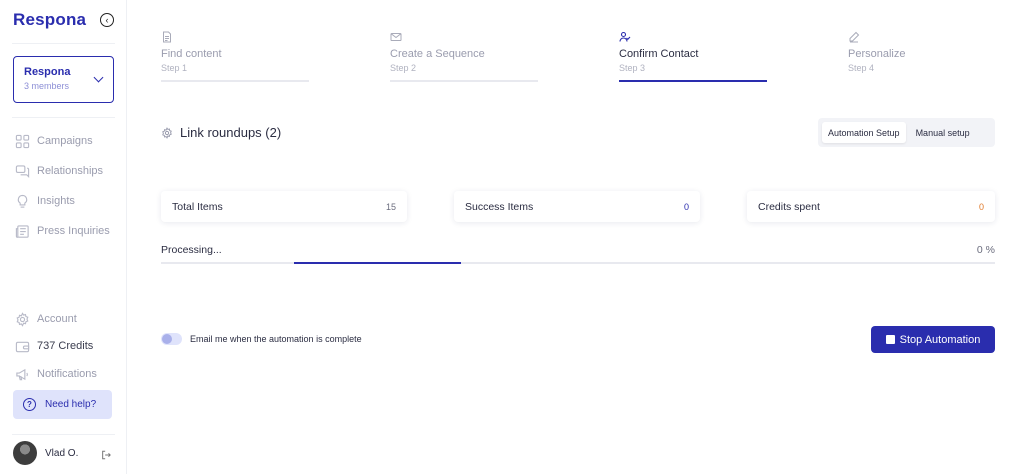  What do you see at coordinates (62, 453) in the screenshot?
I see `user-name: Vlad O.` at bounding box center [62, 453].